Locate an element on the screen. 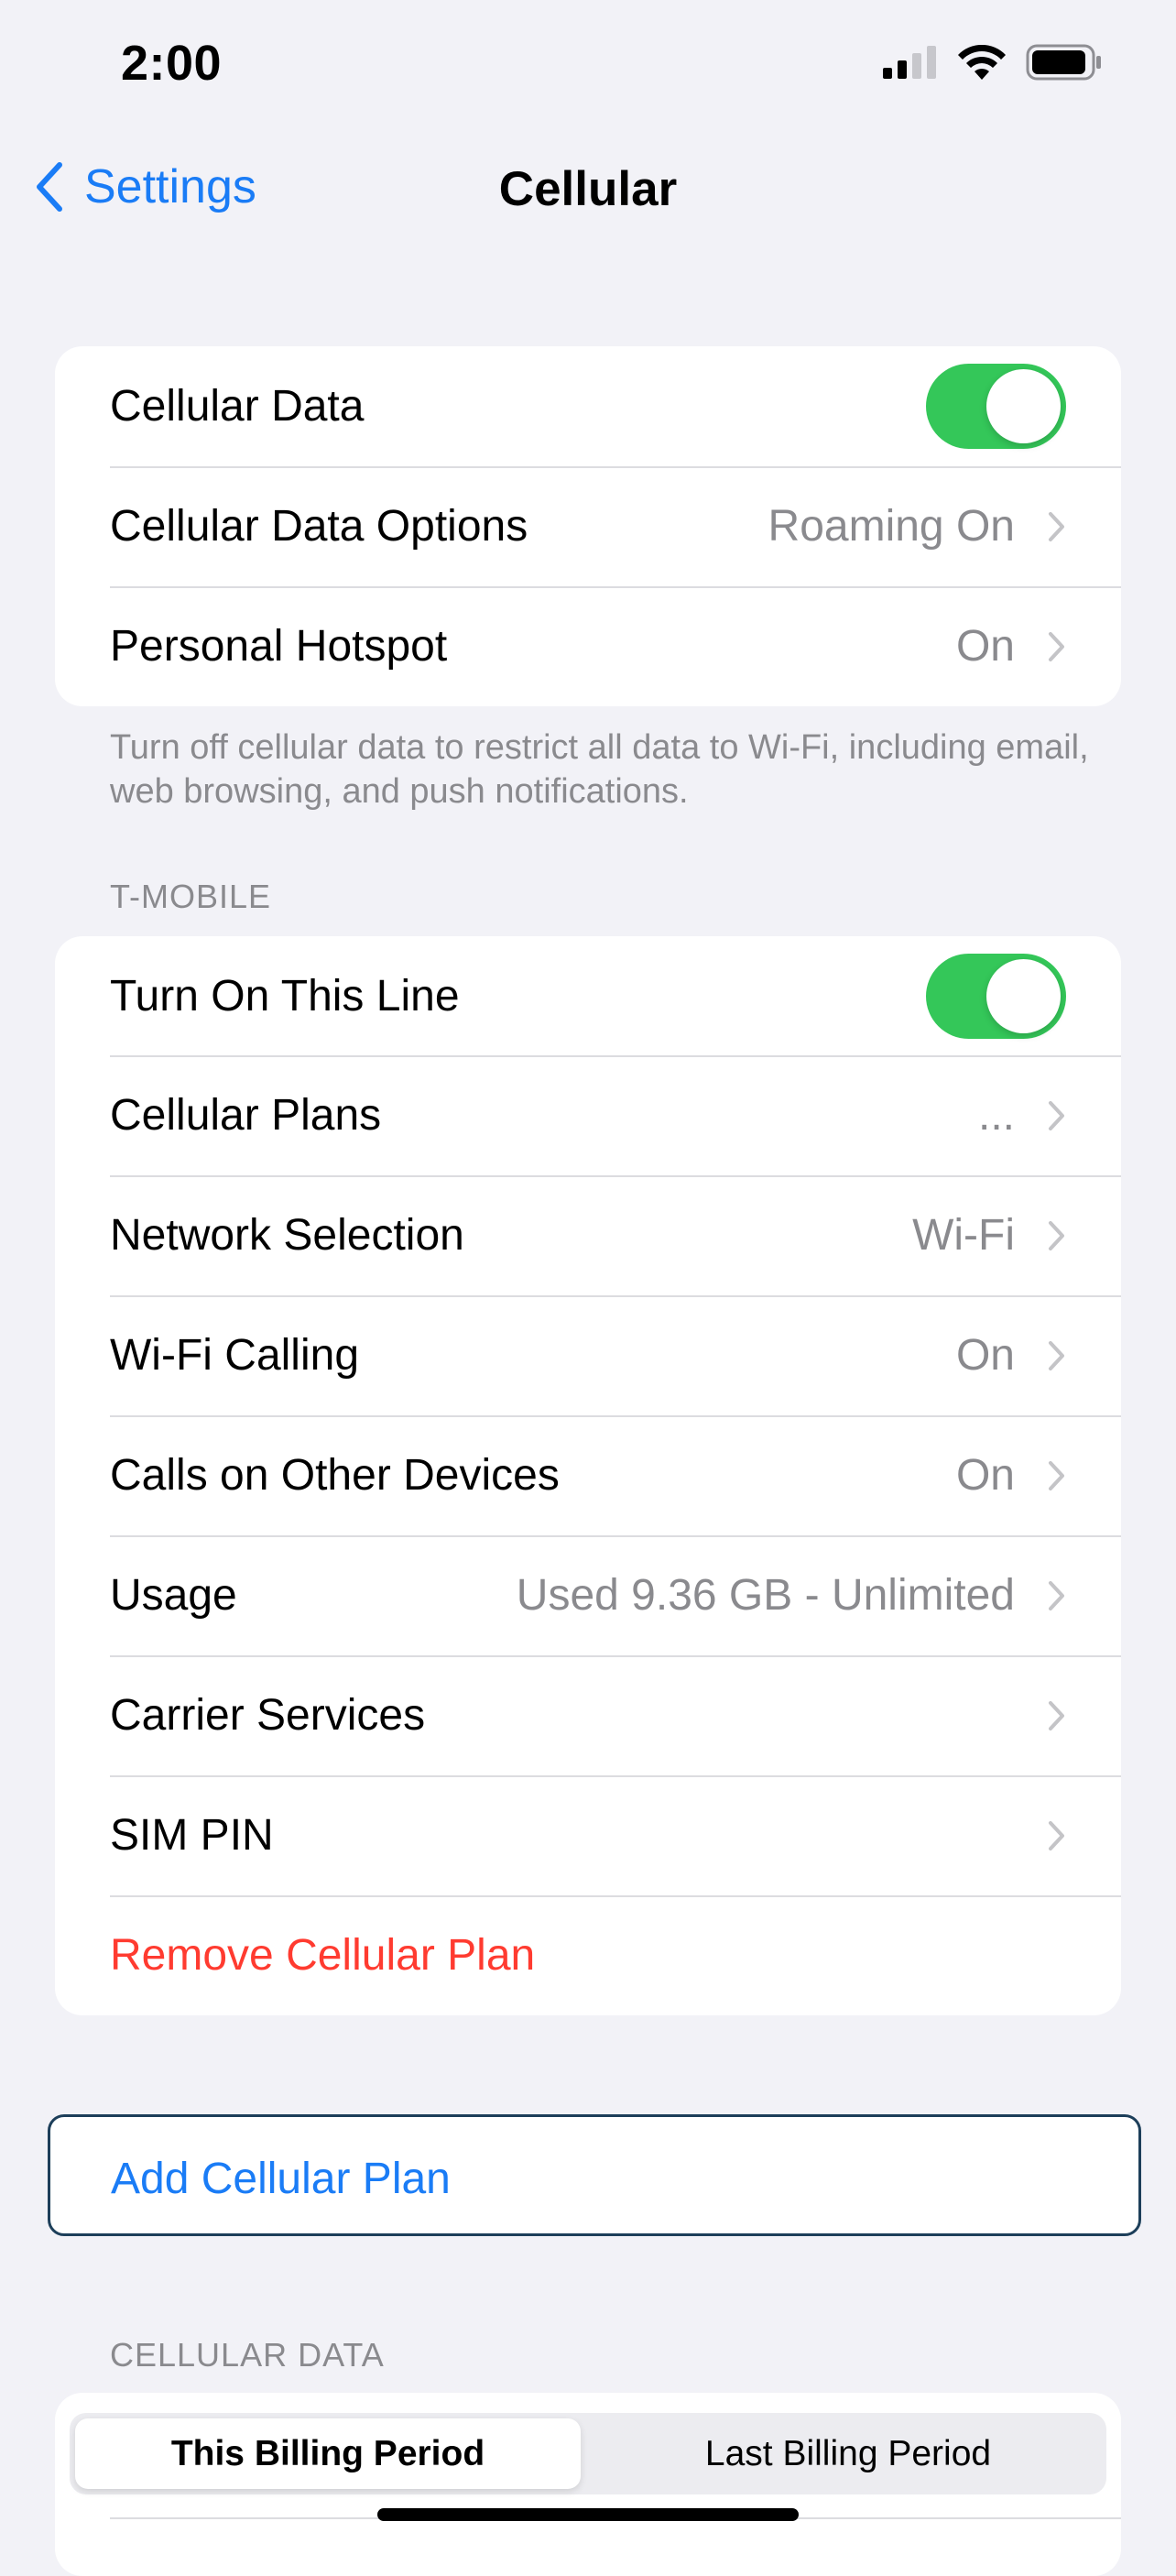 This screenshot has height=2576, width=1176. row-label: Calls on Other Devices is located at coordinates (335, 1476).